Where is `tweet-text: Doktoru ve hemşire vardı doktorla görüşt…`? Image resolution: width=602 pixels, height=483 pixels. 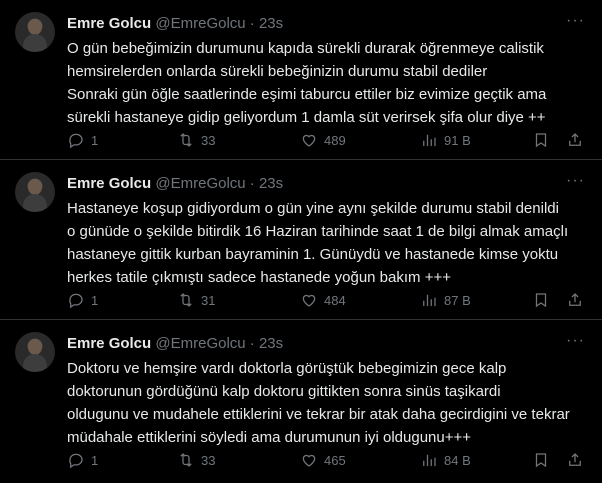 tweet-text: Doktoru ve hemşire vardı doktorla görüşt… is located at coordinates (318, 403).